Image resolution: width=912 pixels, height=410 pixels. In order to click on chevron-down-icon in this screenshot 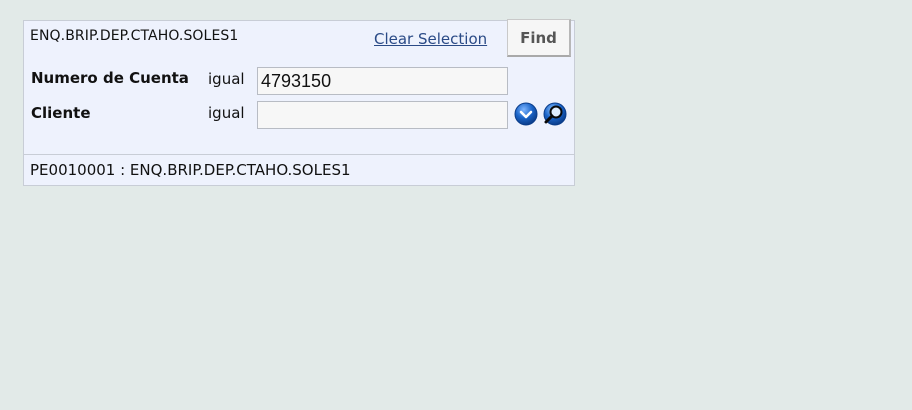, I will do `click(526, 114)`.